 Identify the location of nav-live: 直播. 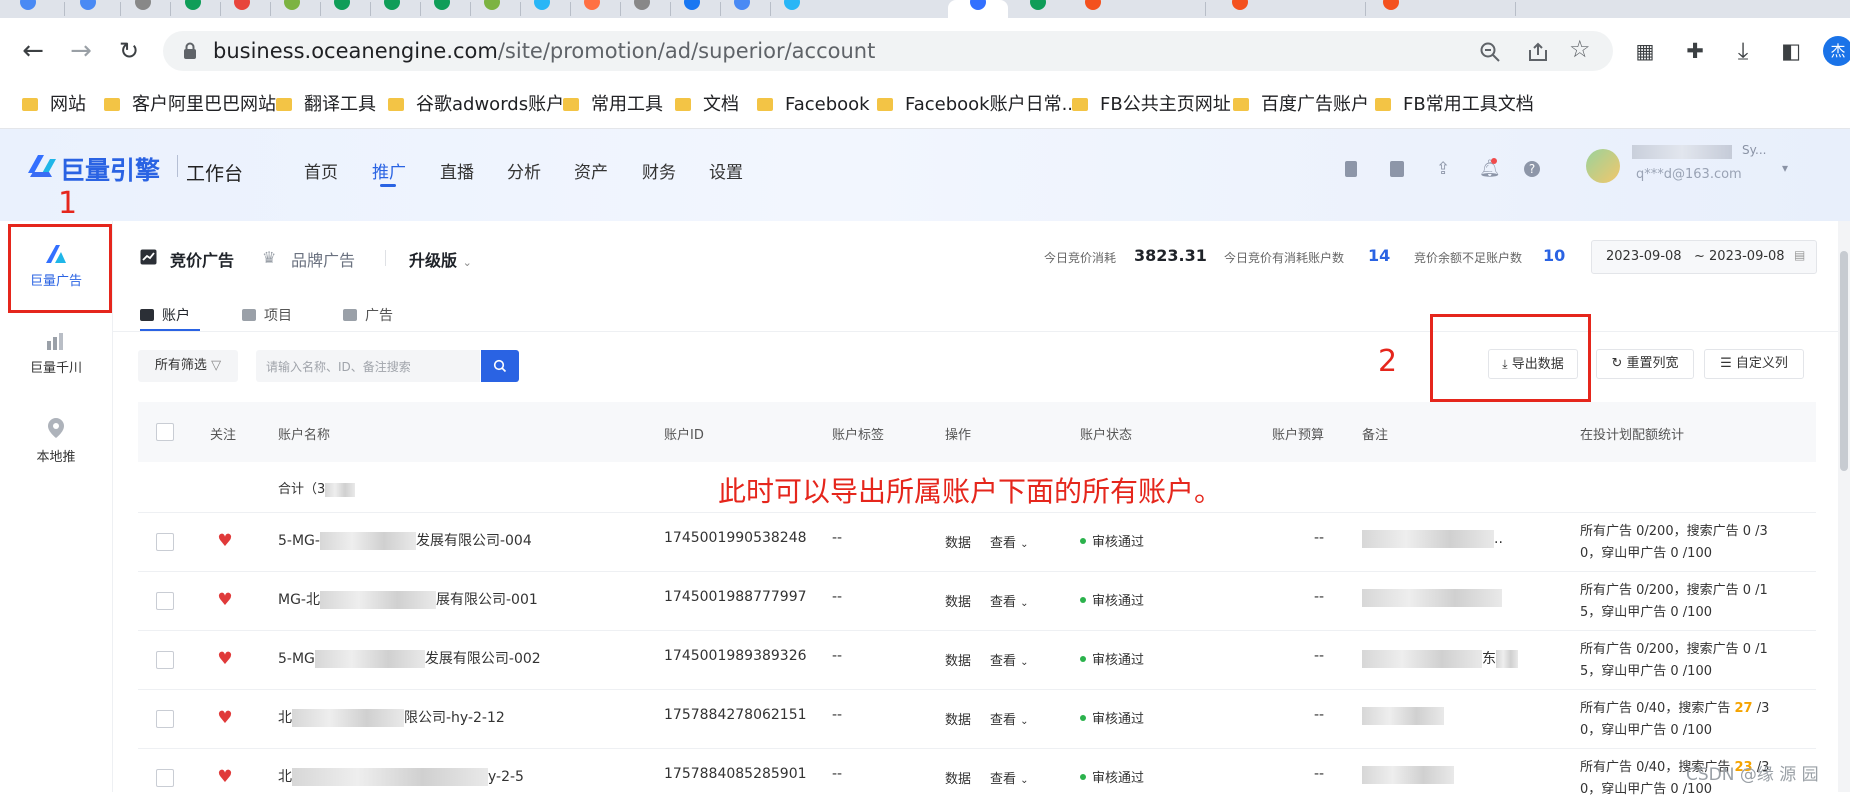
(457, 170).